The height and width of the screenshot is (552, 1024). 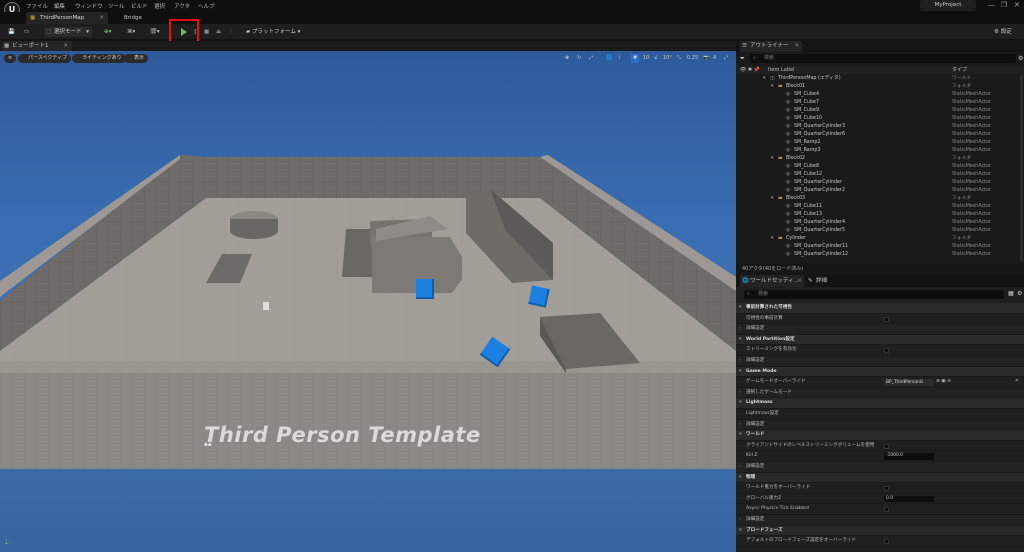 I want to click on show-button: 表示, so click(x=136, y=58).